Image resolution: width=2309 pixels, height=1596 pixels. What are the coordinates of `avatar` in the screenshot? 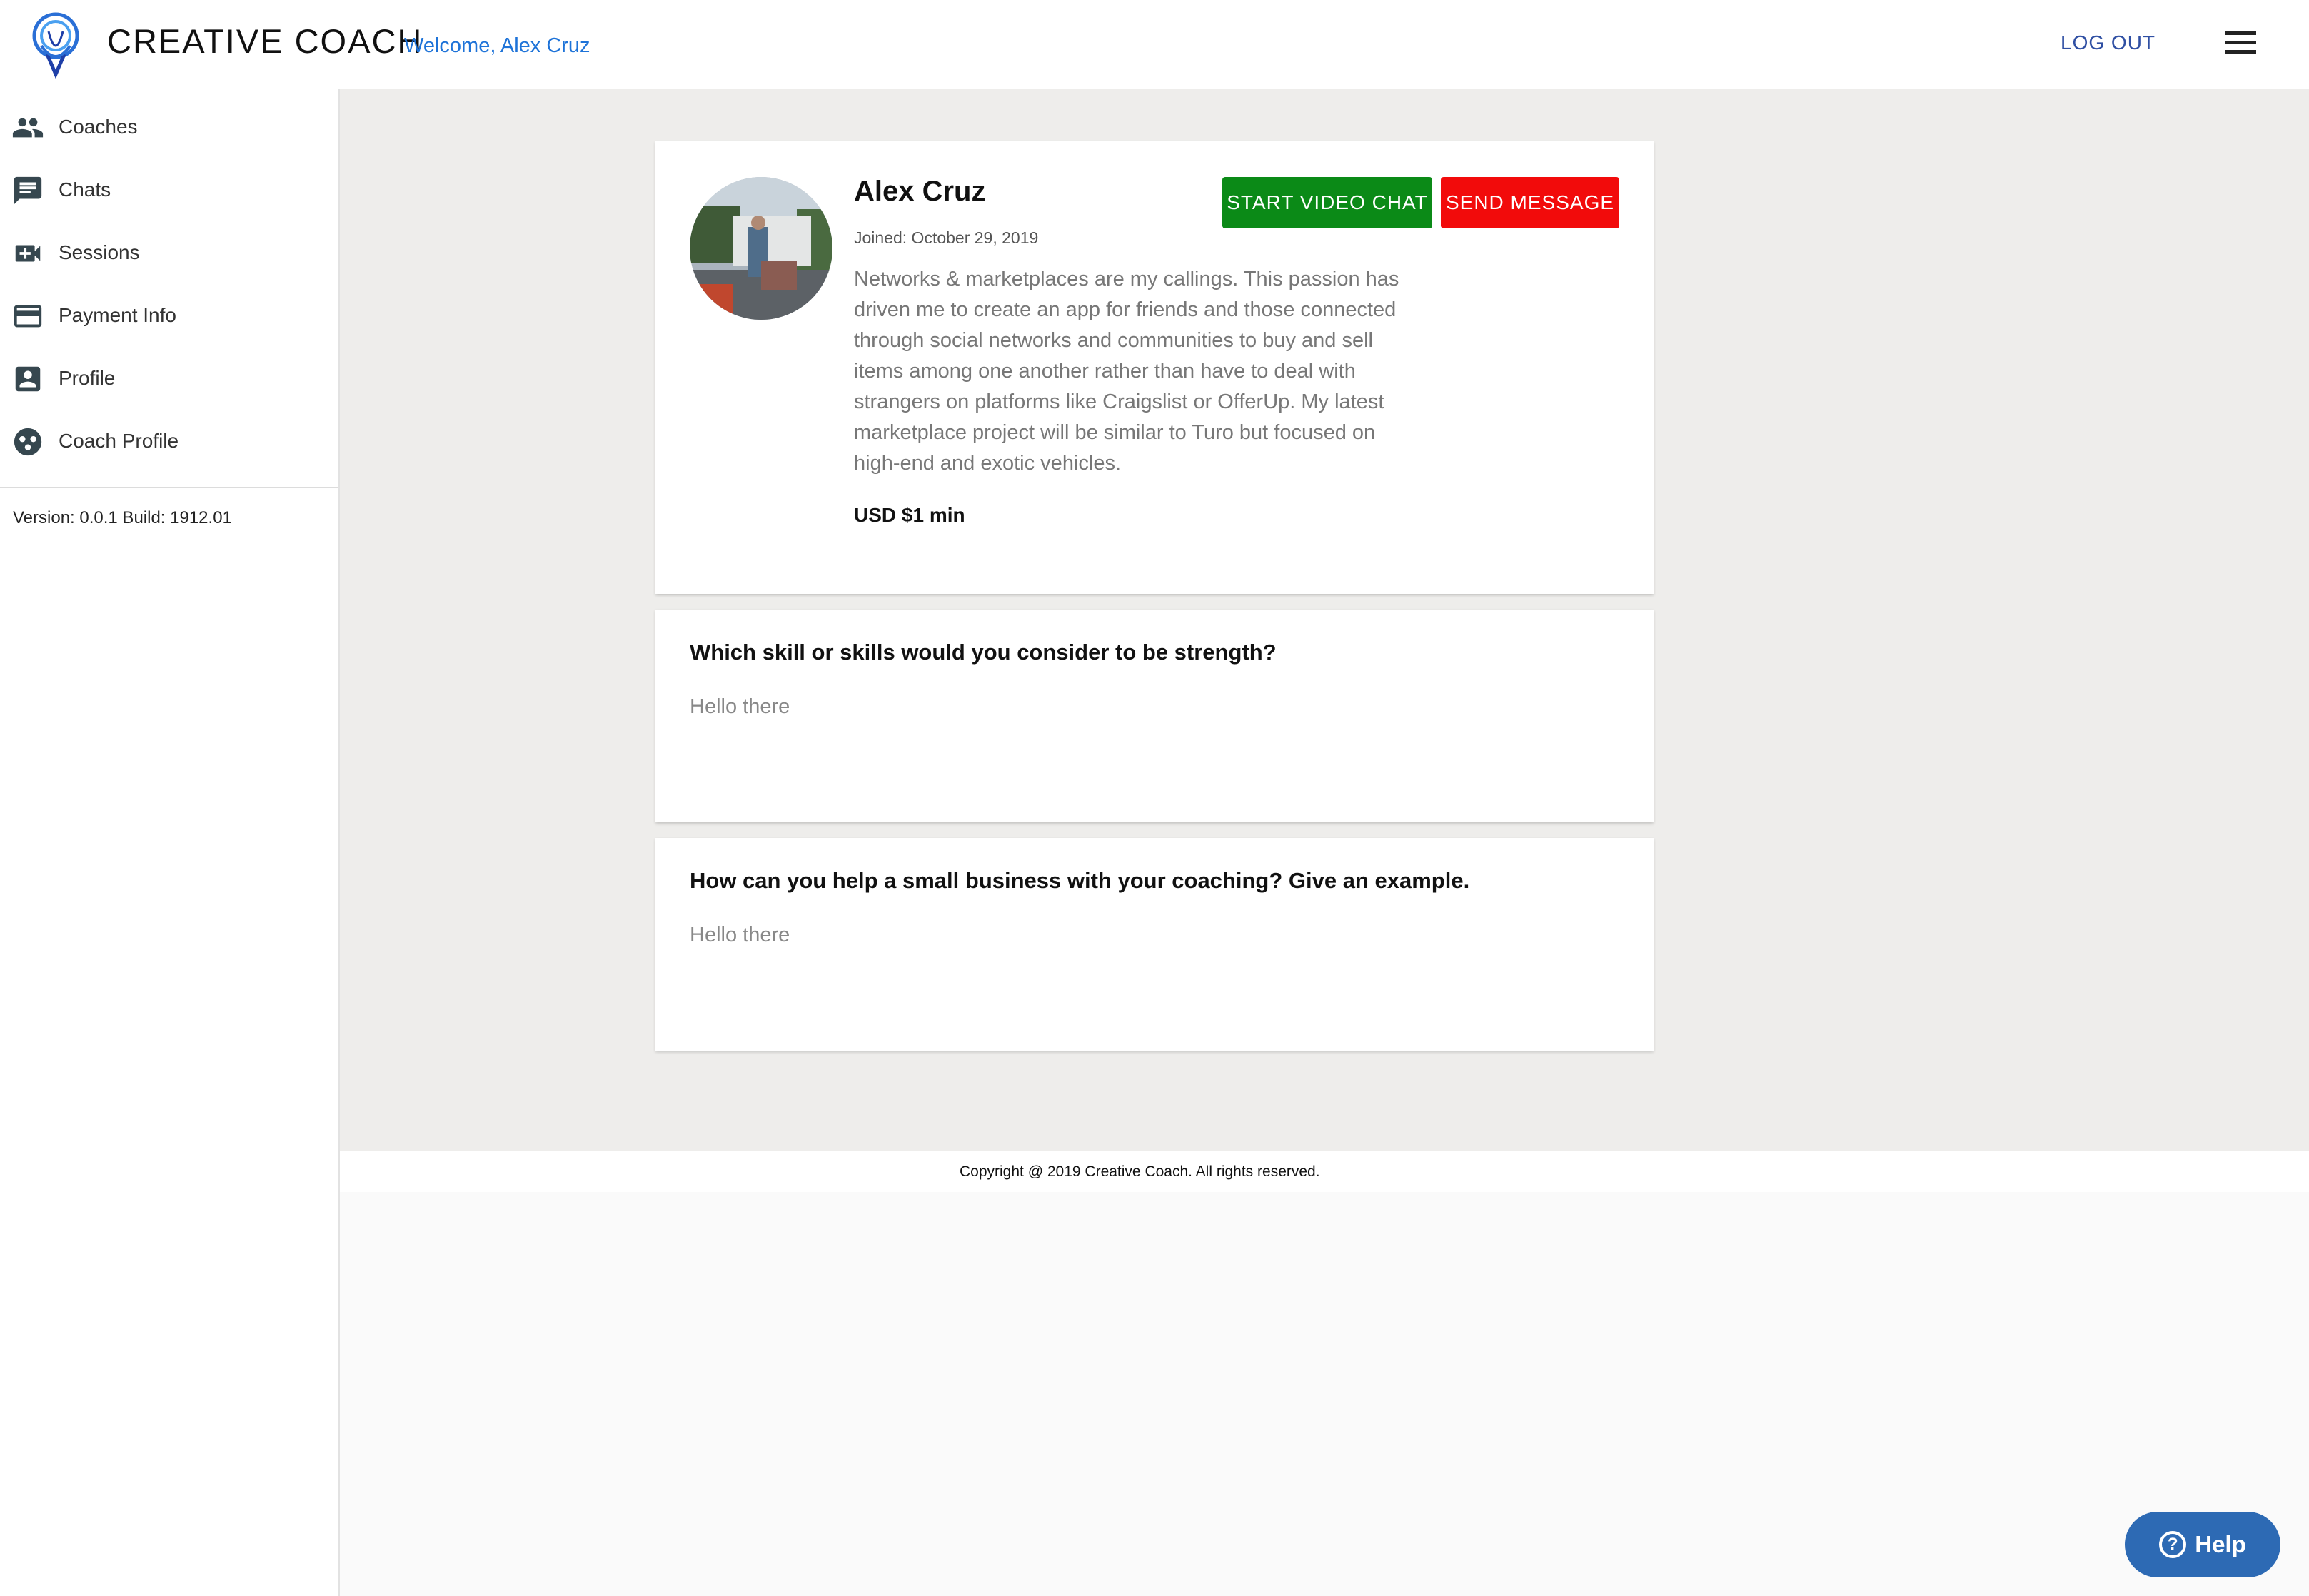 It's located at (761, 248).